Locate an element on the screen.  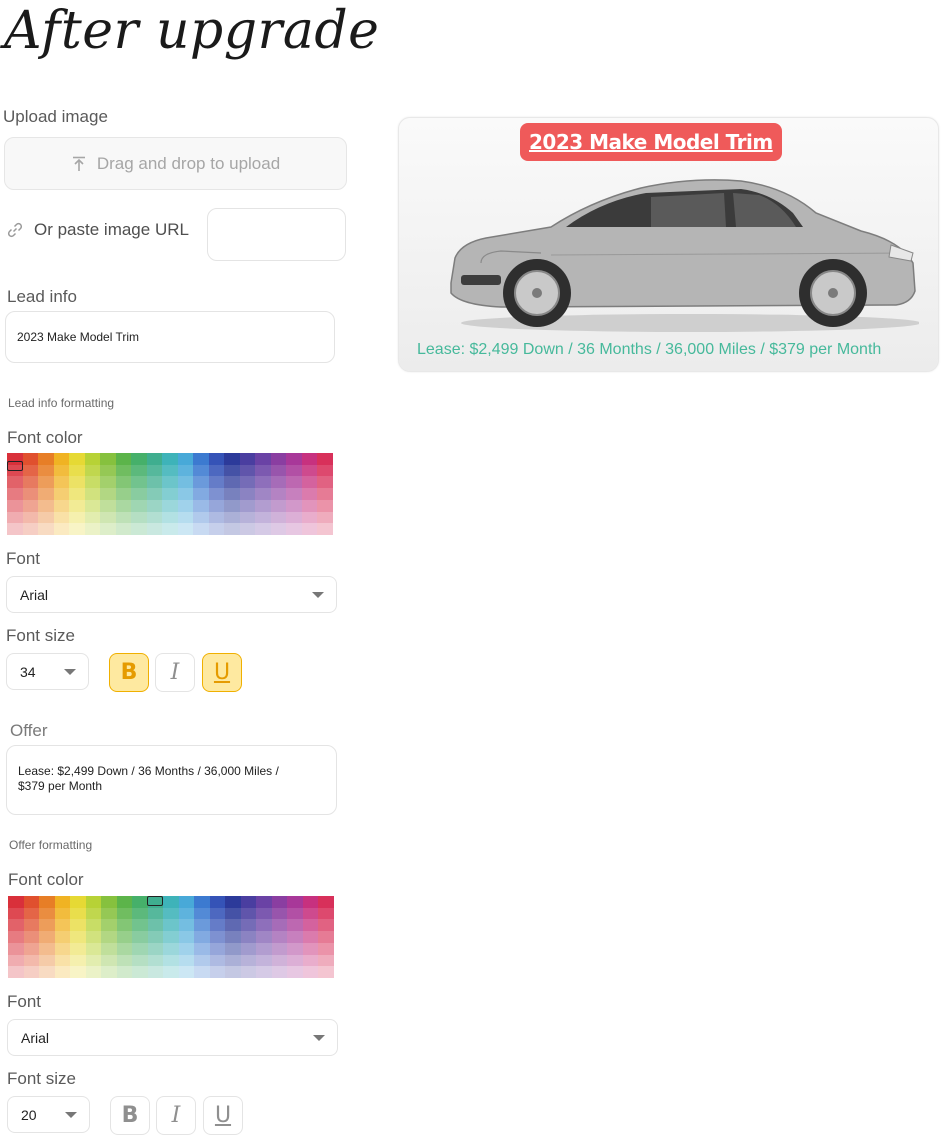
lead-info-input: 2023 Make Model Trim is located at coordinates (170, 337).